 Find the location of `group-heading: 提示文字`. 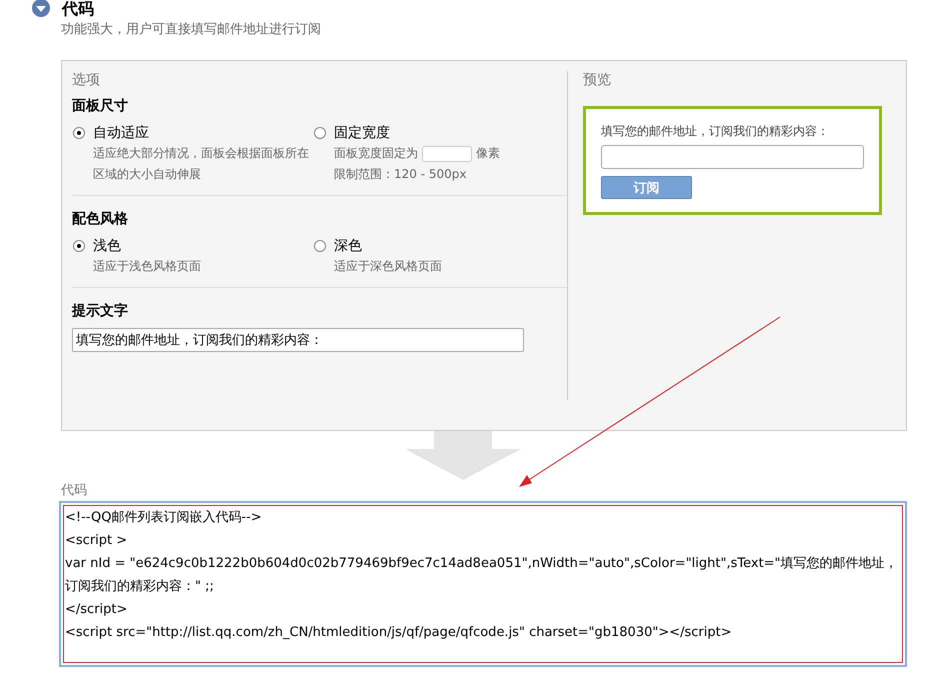

group-heading: 提示文字 is located at coordinates (100, 311).